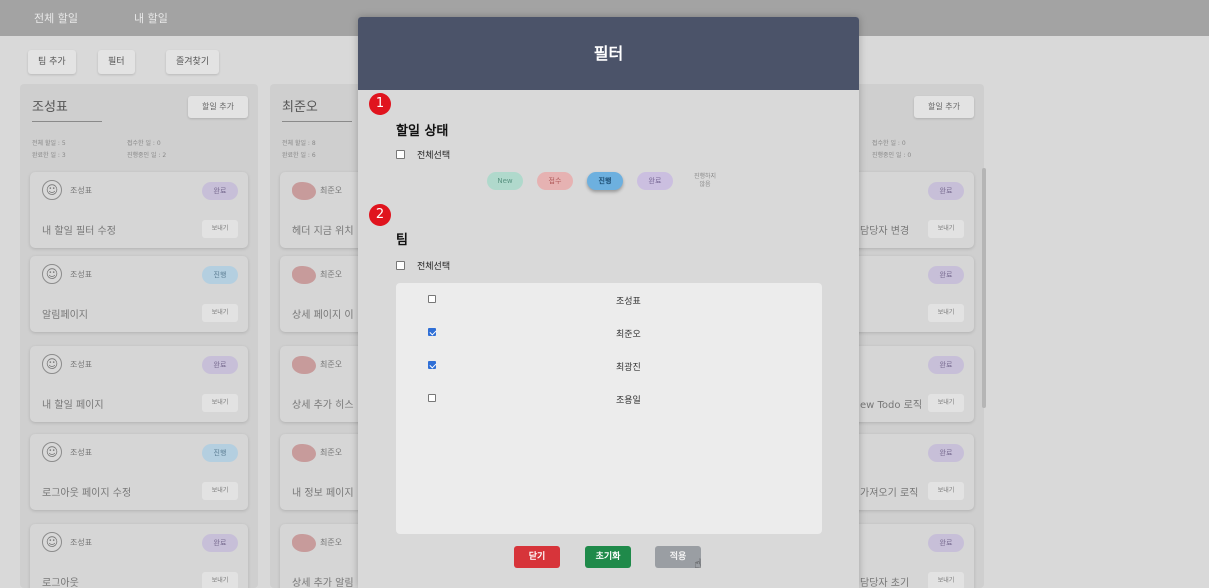  What do you see at coordinates (60, 583) in the screenshot?
I see `card-title: 로그아웃` at bounding box center [60, 583].